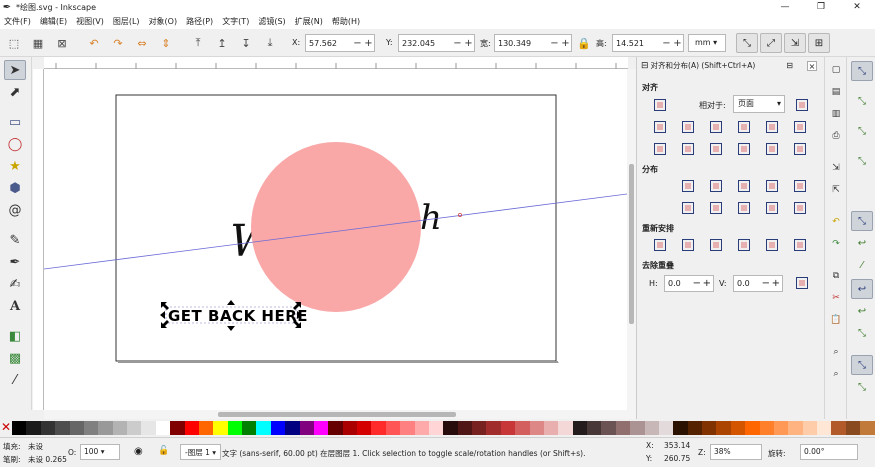 The image size is (875, 467). Describe the element at coordinates (772, 208) in the screenshot. I see `distribute-gaps-vertical-icon` at that location.